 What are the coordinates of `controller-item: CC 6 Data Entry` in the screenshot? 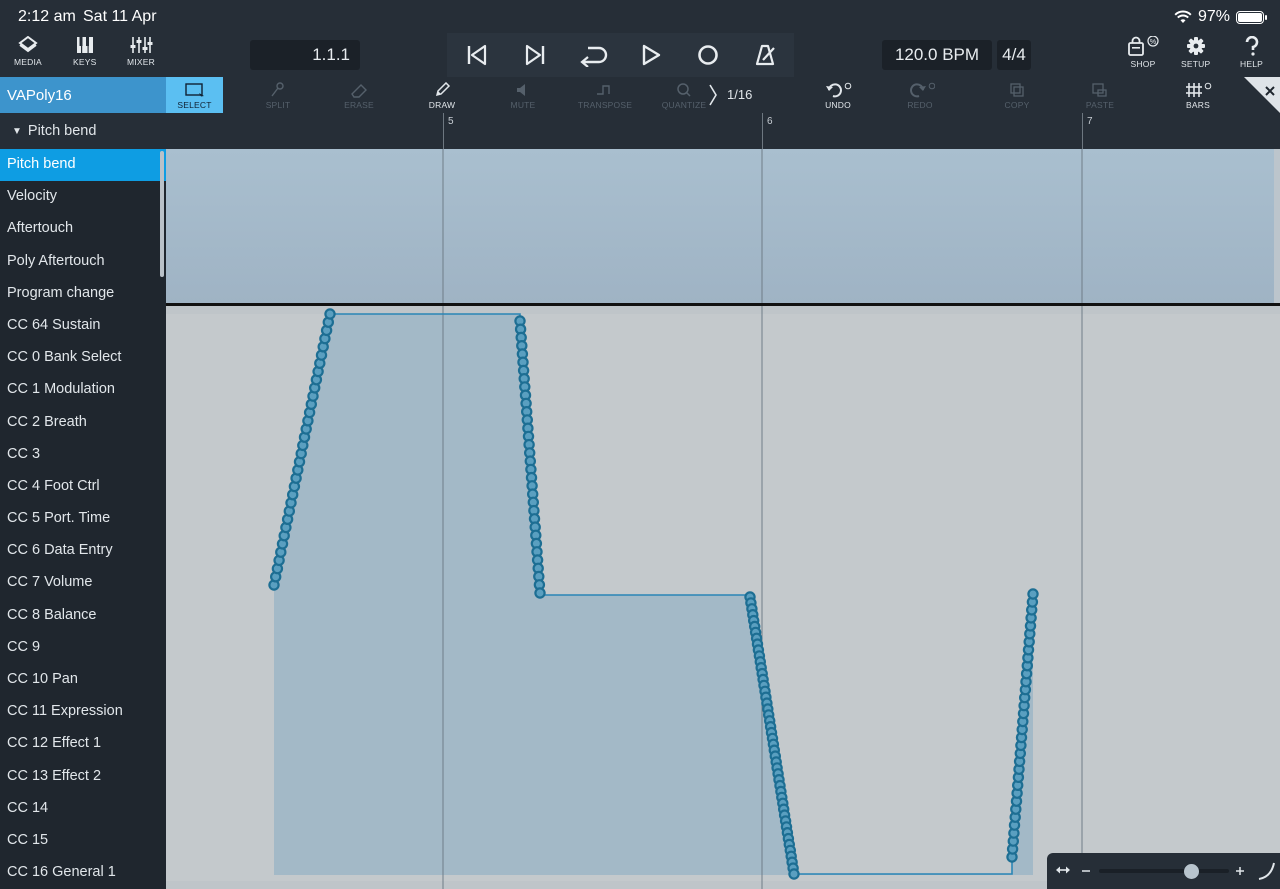 It's located at (83, 551).